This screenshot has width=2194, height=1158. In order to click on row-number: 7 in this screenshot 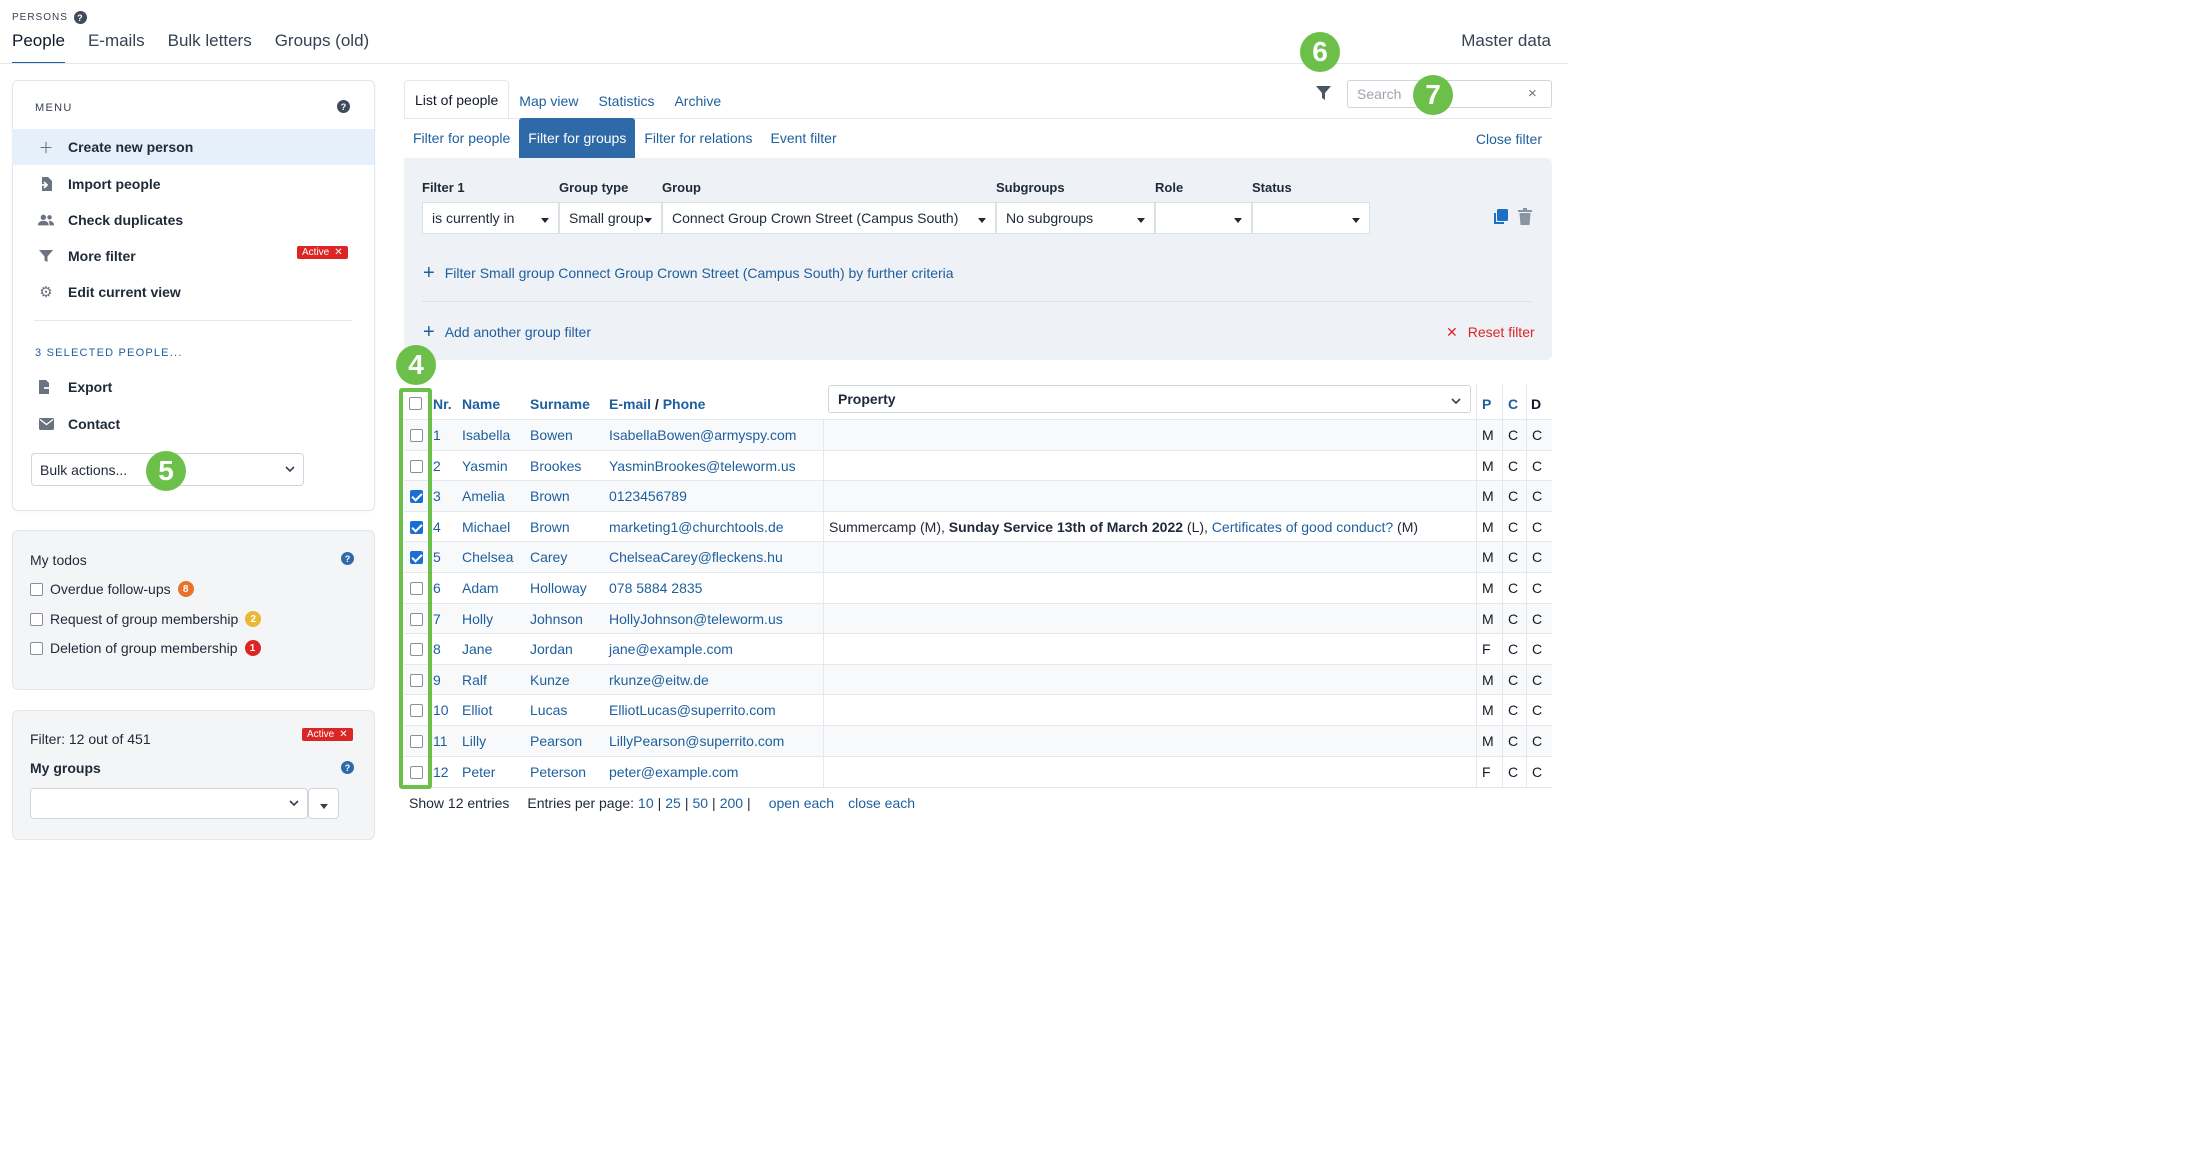, I will do `click(437, 619)`.